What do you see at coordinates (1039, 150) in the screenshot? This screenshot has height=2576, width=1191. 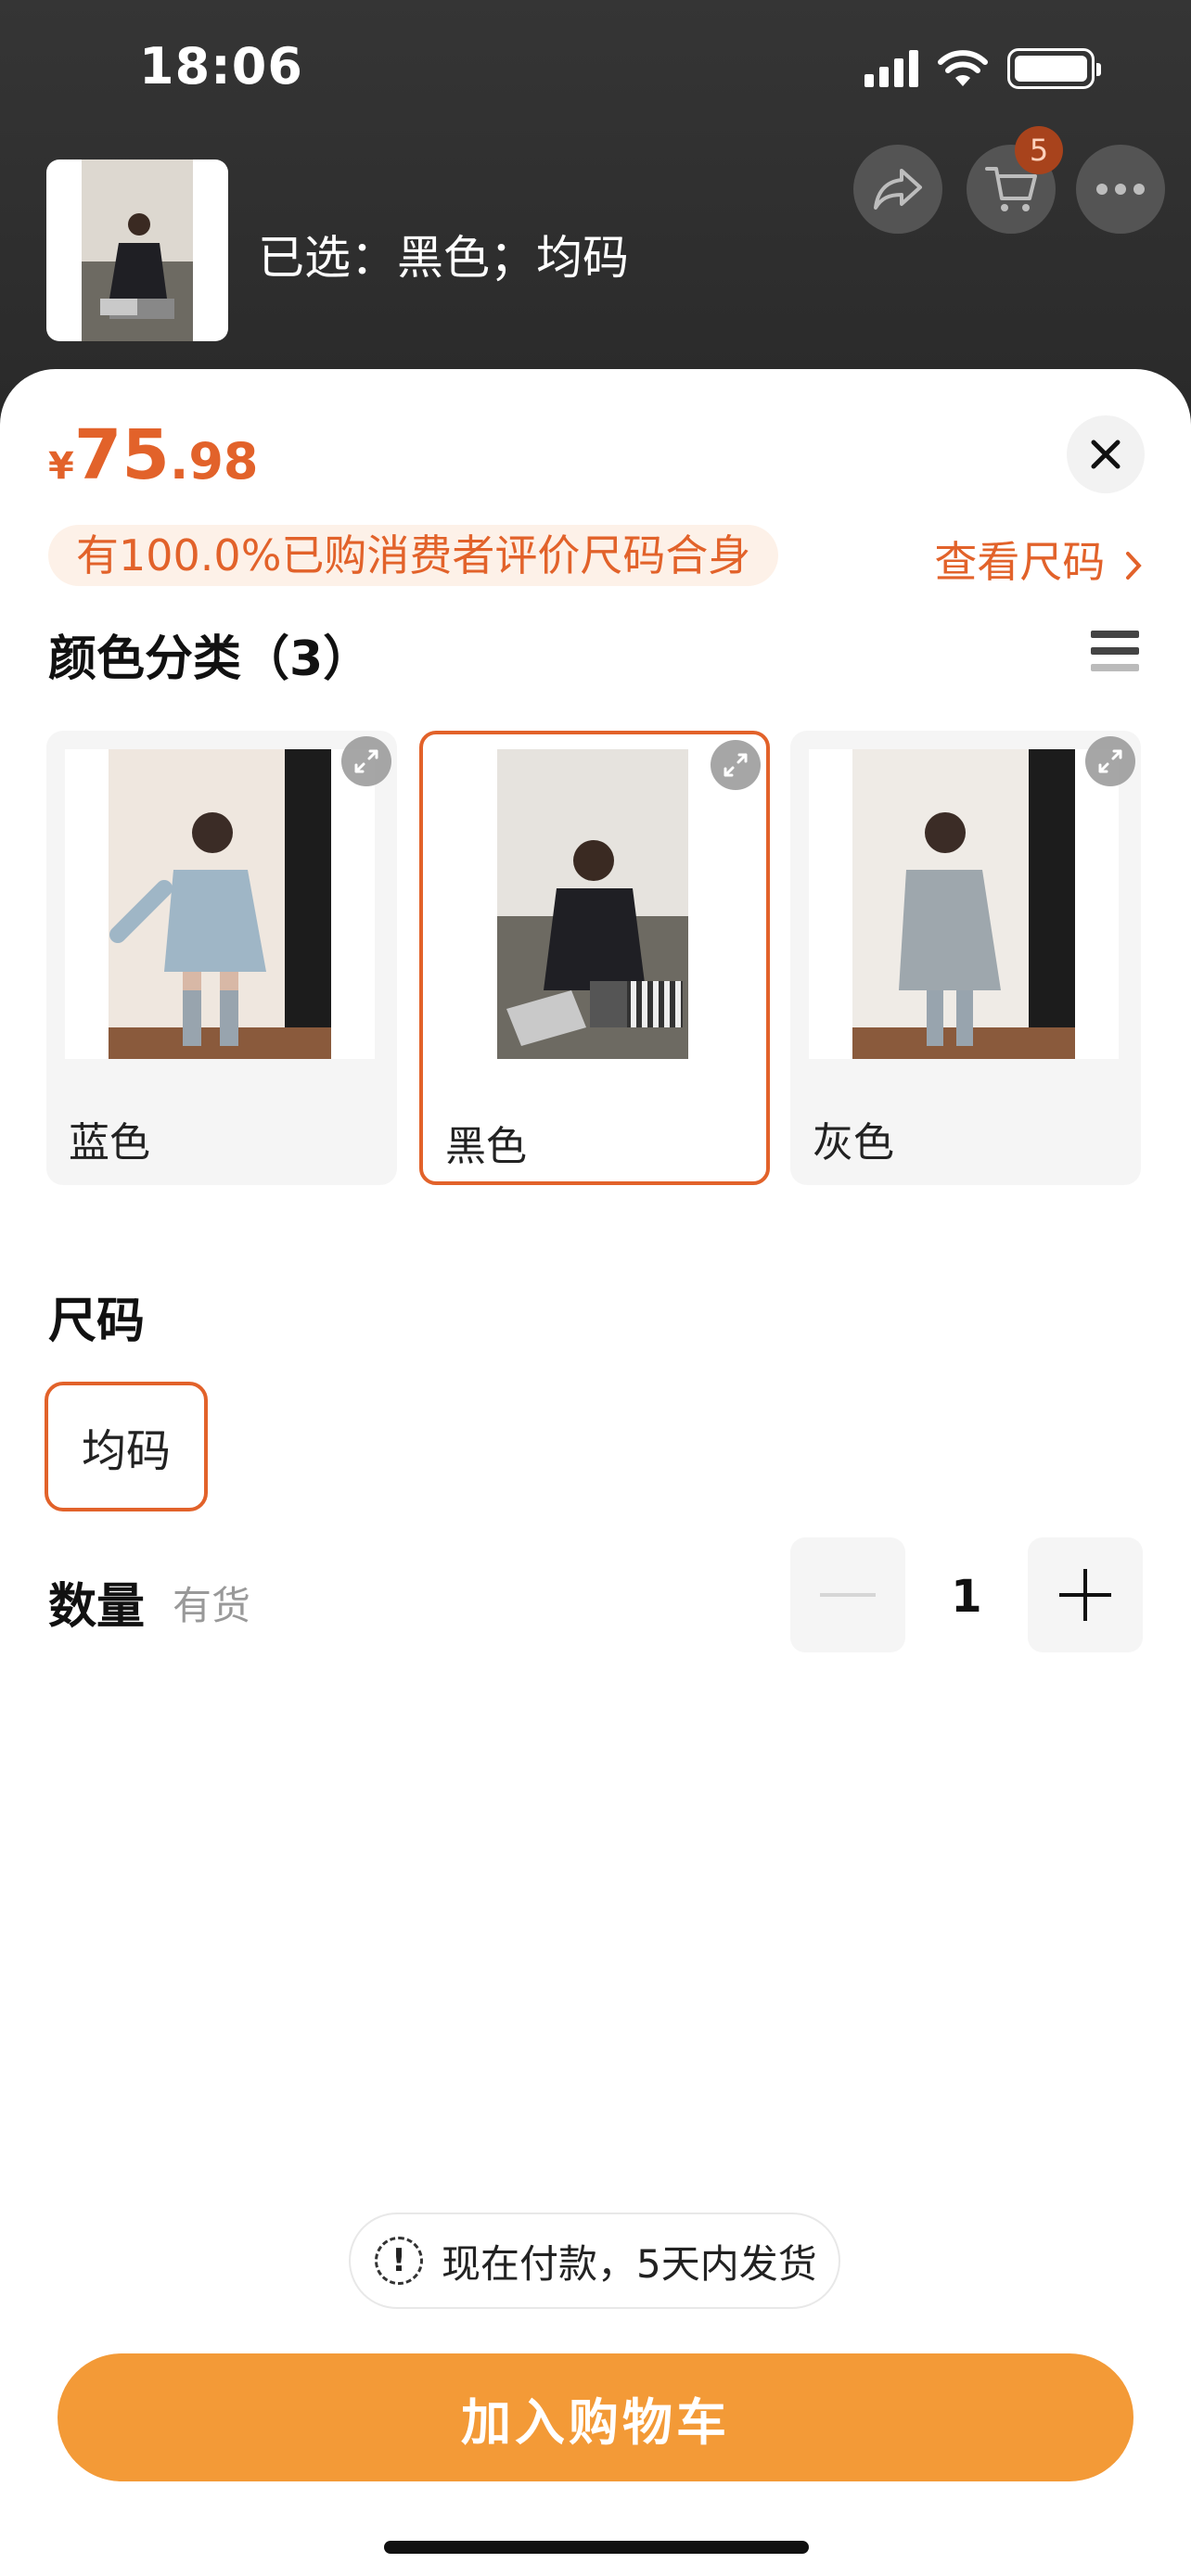 I see `cart-count-badge: 5` at bounding box center [1039, 150].